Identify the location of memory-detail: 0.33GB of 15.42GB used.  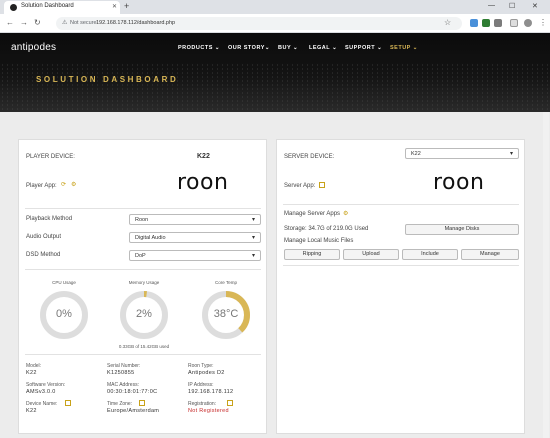
(144, 346).